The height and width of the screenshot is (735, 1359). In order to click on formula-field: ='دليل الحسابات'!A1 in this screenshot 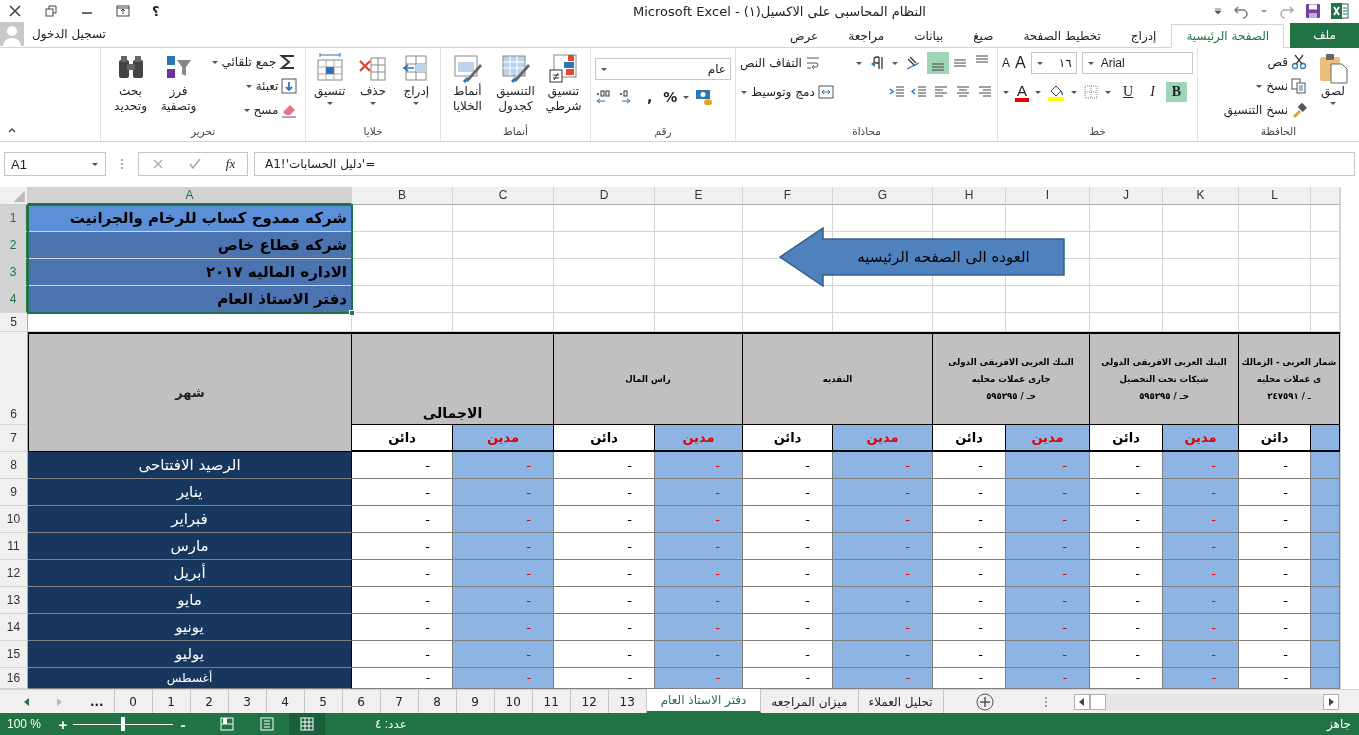, I will do `click(804, 164)`.